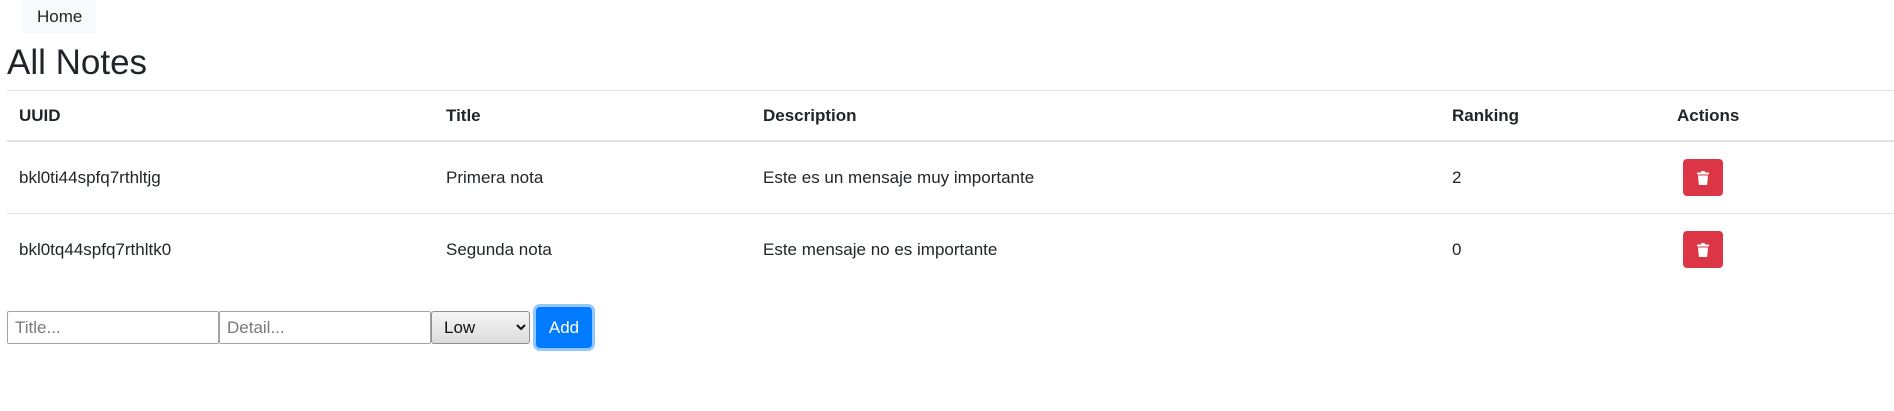 This screenshot has width=1894, height=411. I want to click on cell-description: Este es un mensaje muy importante, so click(899, 177).